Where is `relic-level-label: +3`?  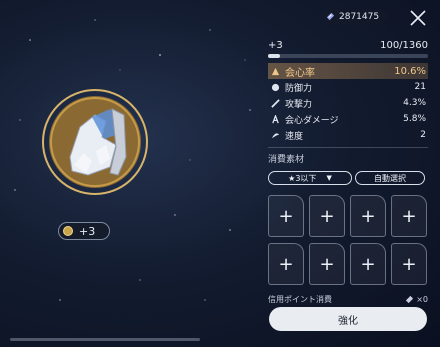 relic-level-label: +3 is located at coordinates (87, 231).